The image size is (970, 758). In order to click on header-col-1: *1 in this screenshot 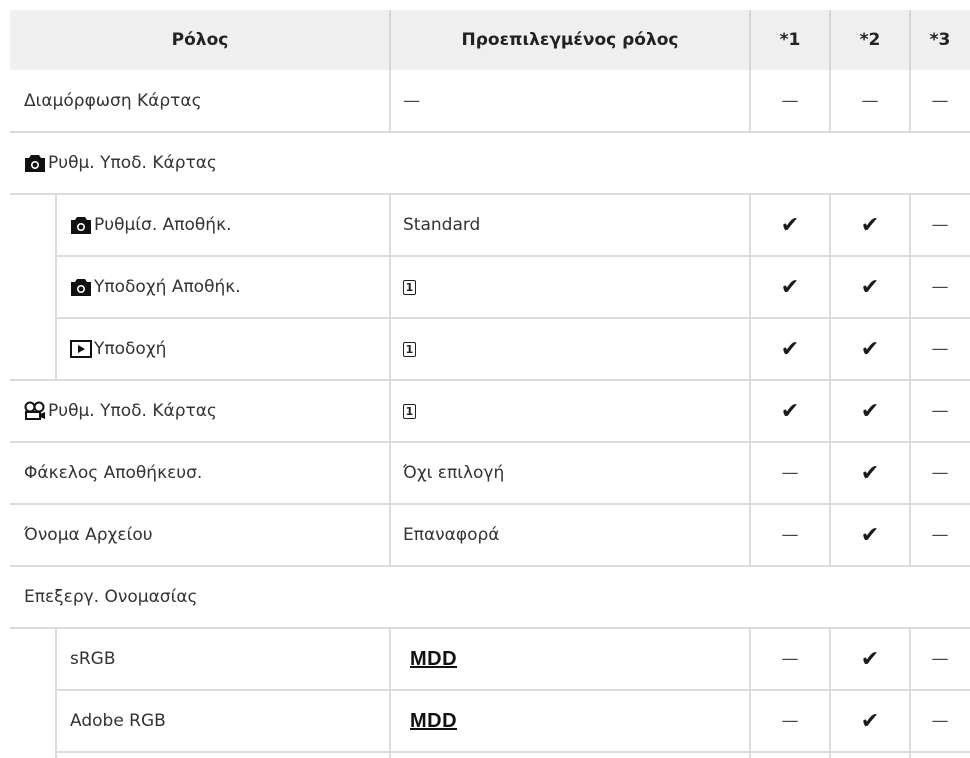, I will do `click(790, 40)`.